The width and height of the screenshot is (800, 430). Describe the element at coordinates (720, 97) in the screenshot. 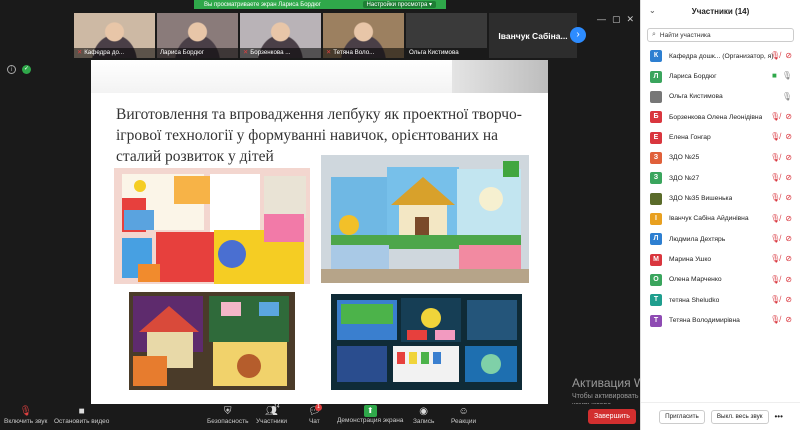

I see `participant-row: Ольга Кистимова 🎙︎` at that location.